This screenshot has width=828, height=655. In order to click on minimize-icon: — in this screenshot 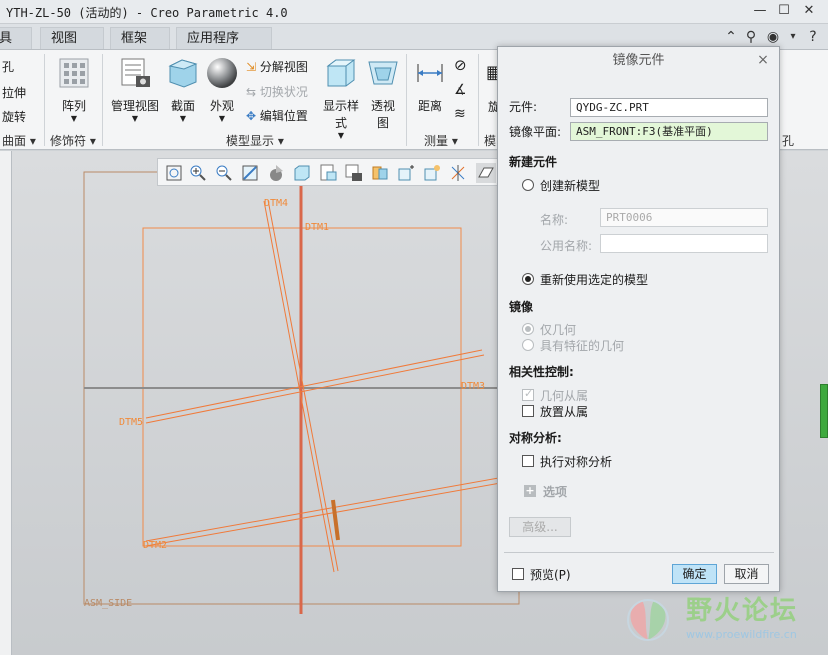, I will do `click(760, 11)`.